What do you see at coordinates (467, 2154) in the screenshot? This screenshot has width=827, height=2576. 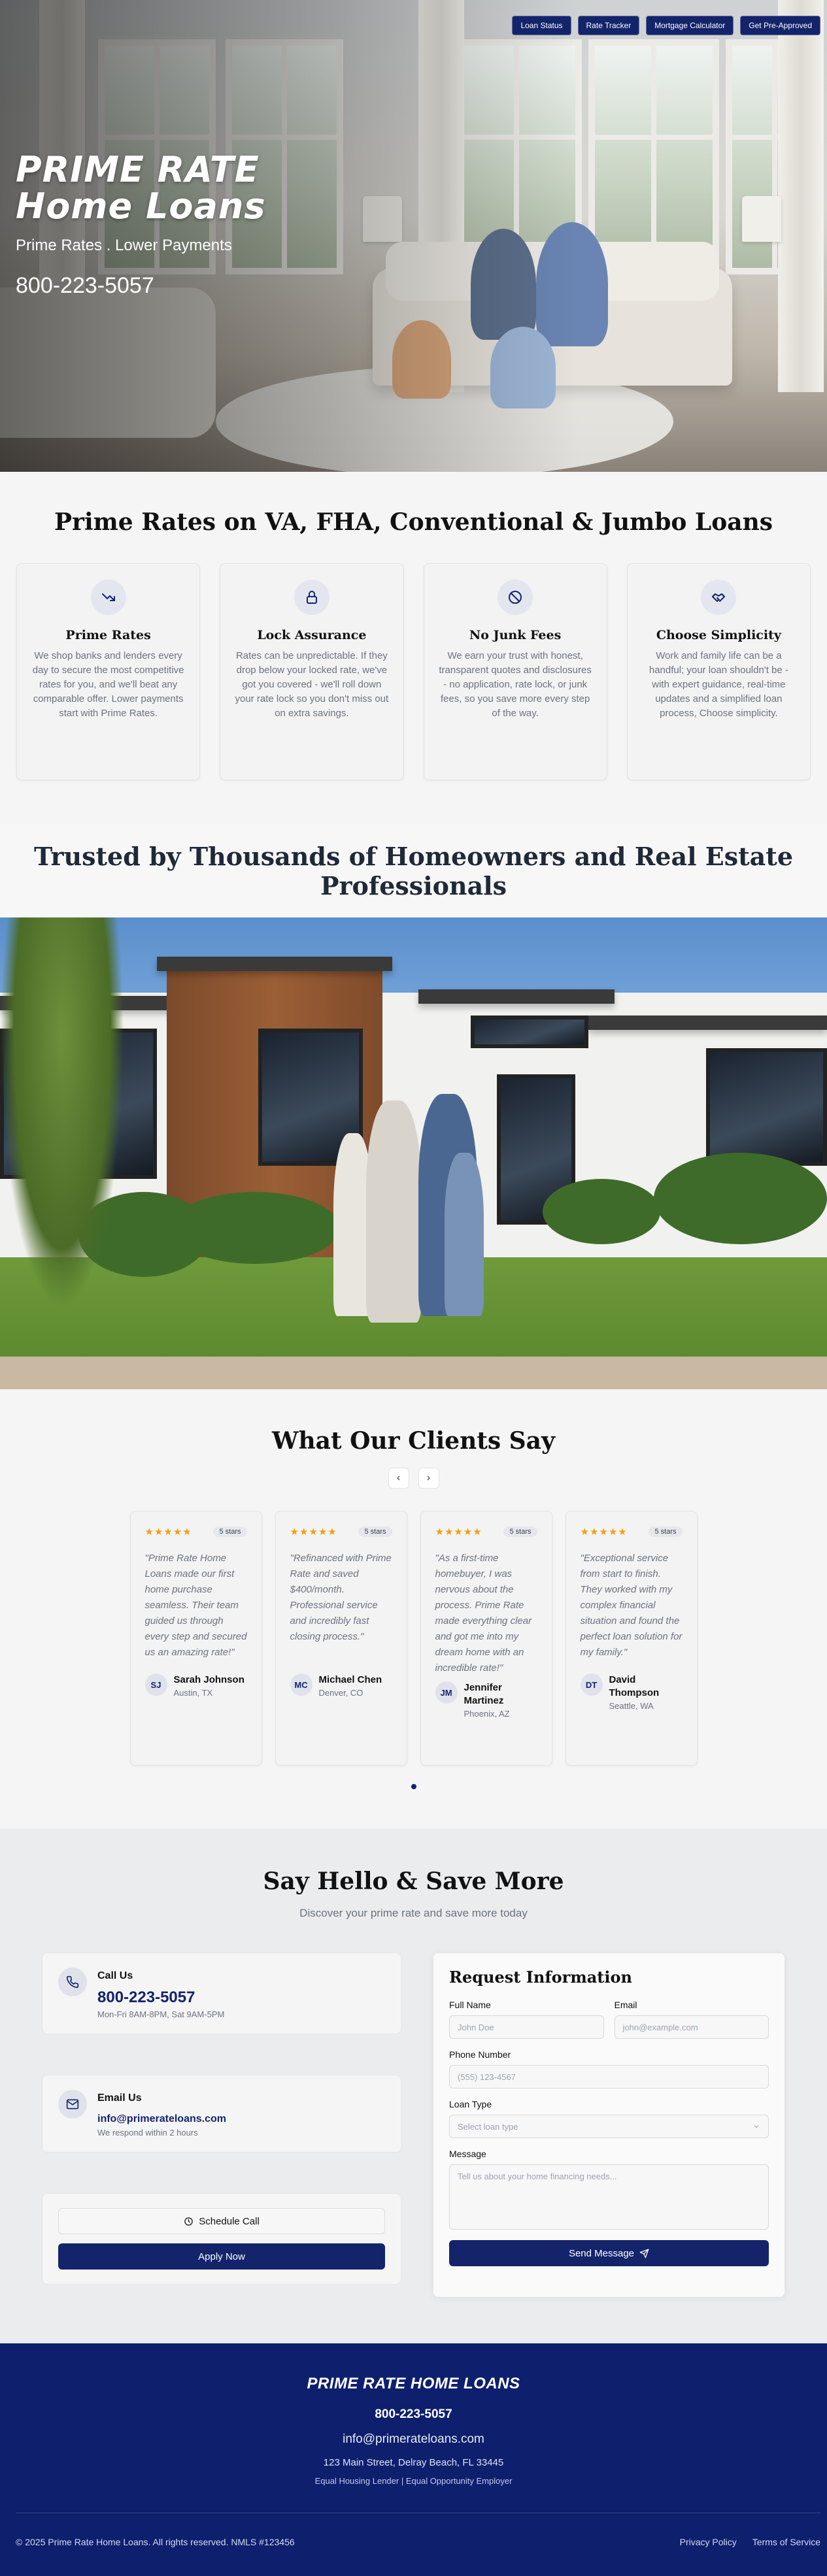 I see `message-label: Message` at bounding box center [467, 2154].